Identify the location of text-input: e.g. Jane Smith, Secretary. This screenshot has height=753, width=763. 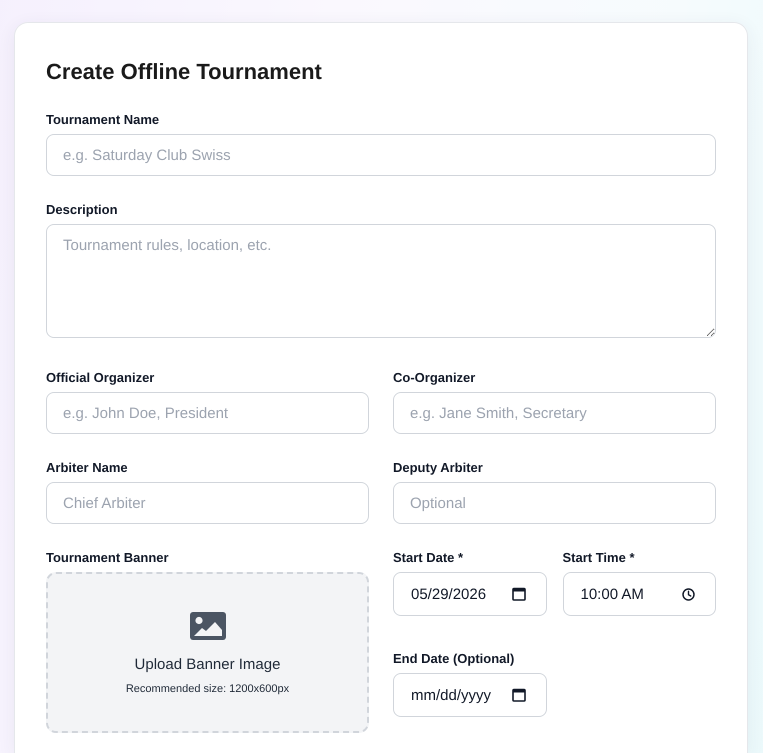
(554, 413).